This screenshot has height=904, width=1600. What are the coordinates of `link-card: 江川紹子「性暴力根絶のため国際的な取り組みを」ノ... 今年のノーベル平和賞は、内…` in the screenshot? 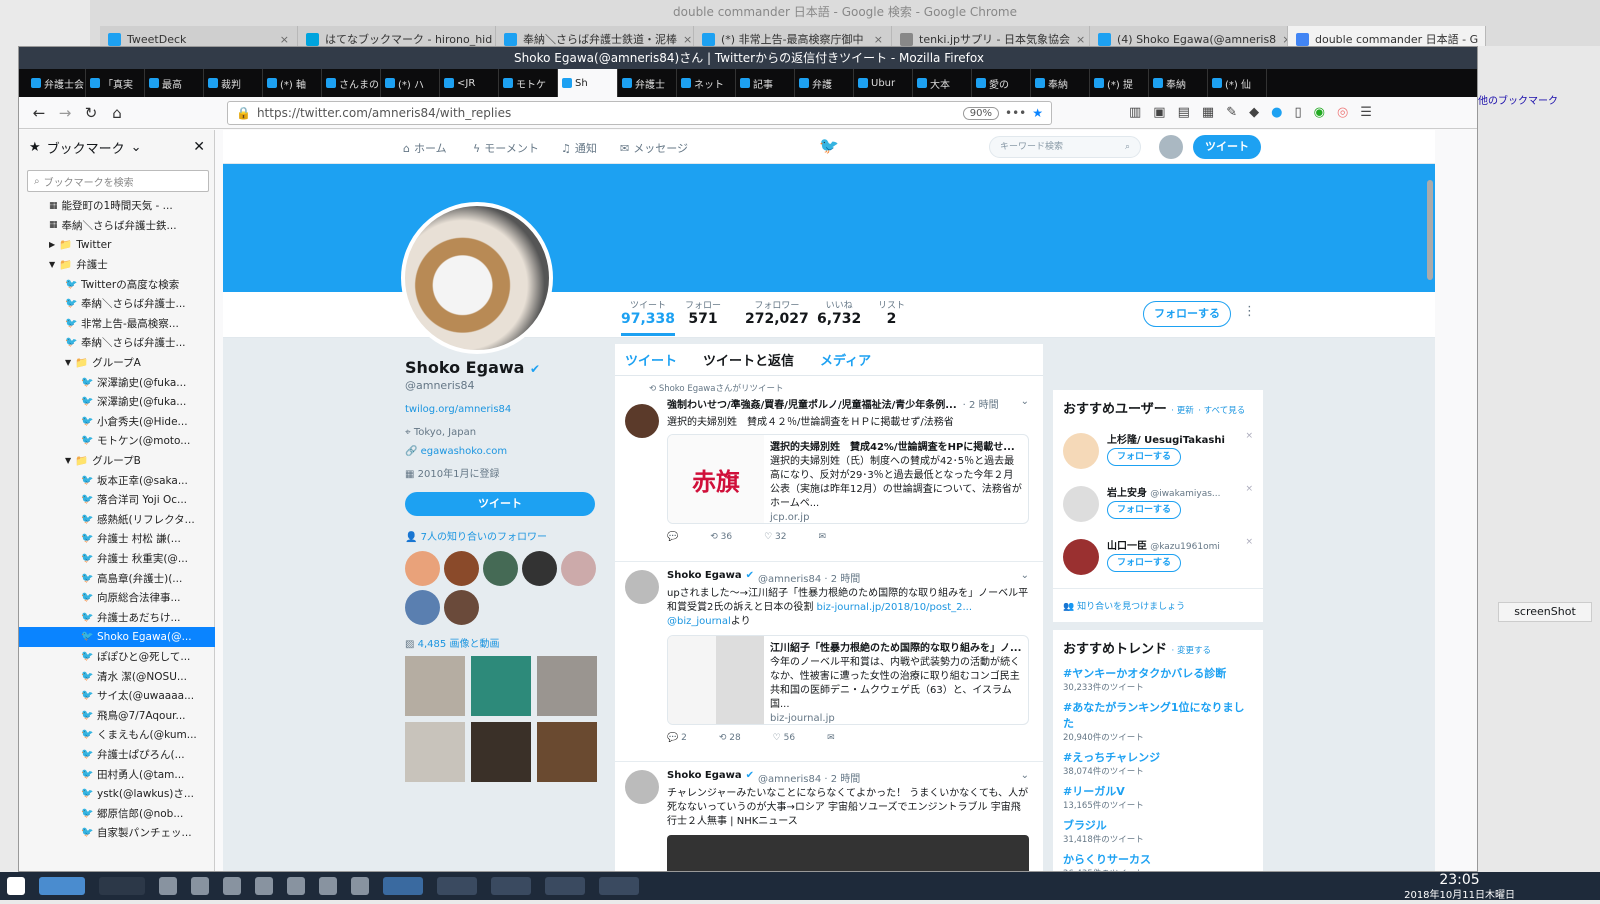 It's located at (848, 680).